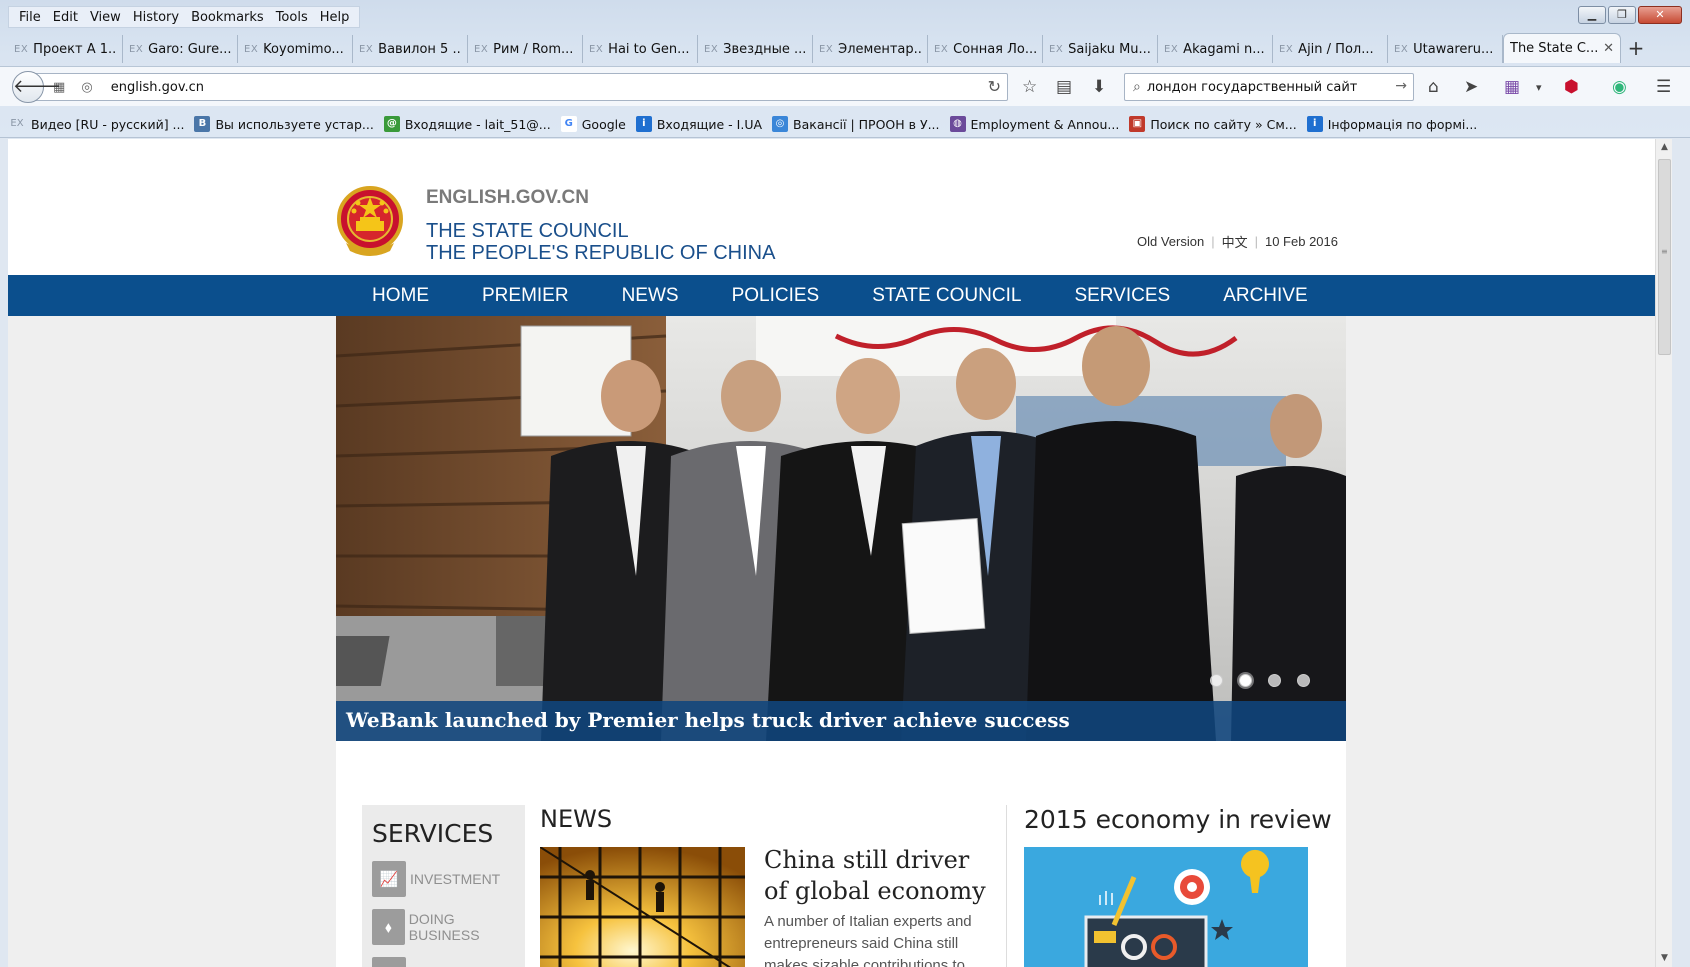 The width and height of the screenshot is (1690, 967). I want to click on extension-icon: ◉, so click(1619, 87).